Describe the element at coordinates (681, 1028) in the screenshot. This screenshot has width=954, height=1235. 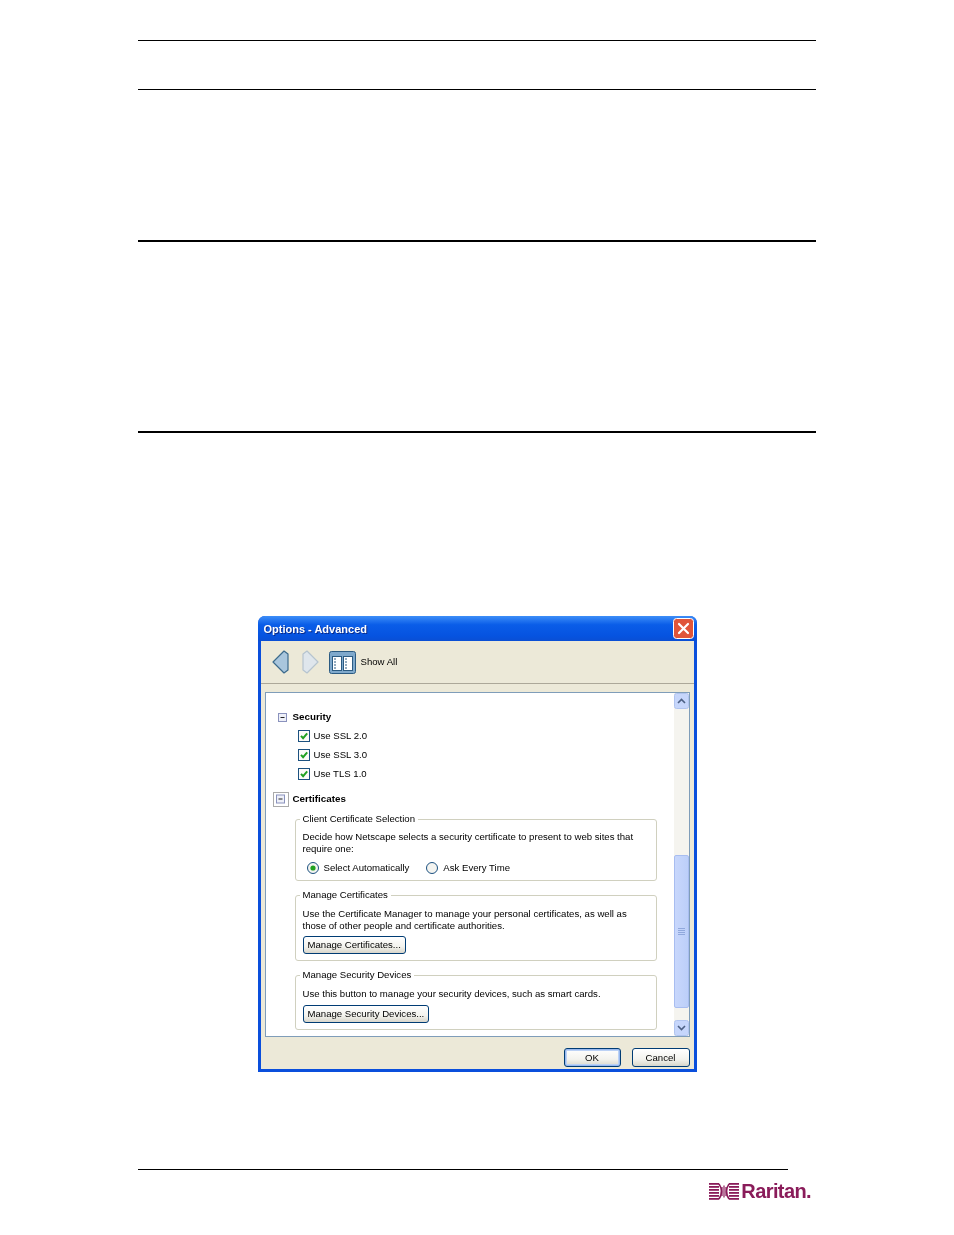
I see `scroll-down-icon` at that location.